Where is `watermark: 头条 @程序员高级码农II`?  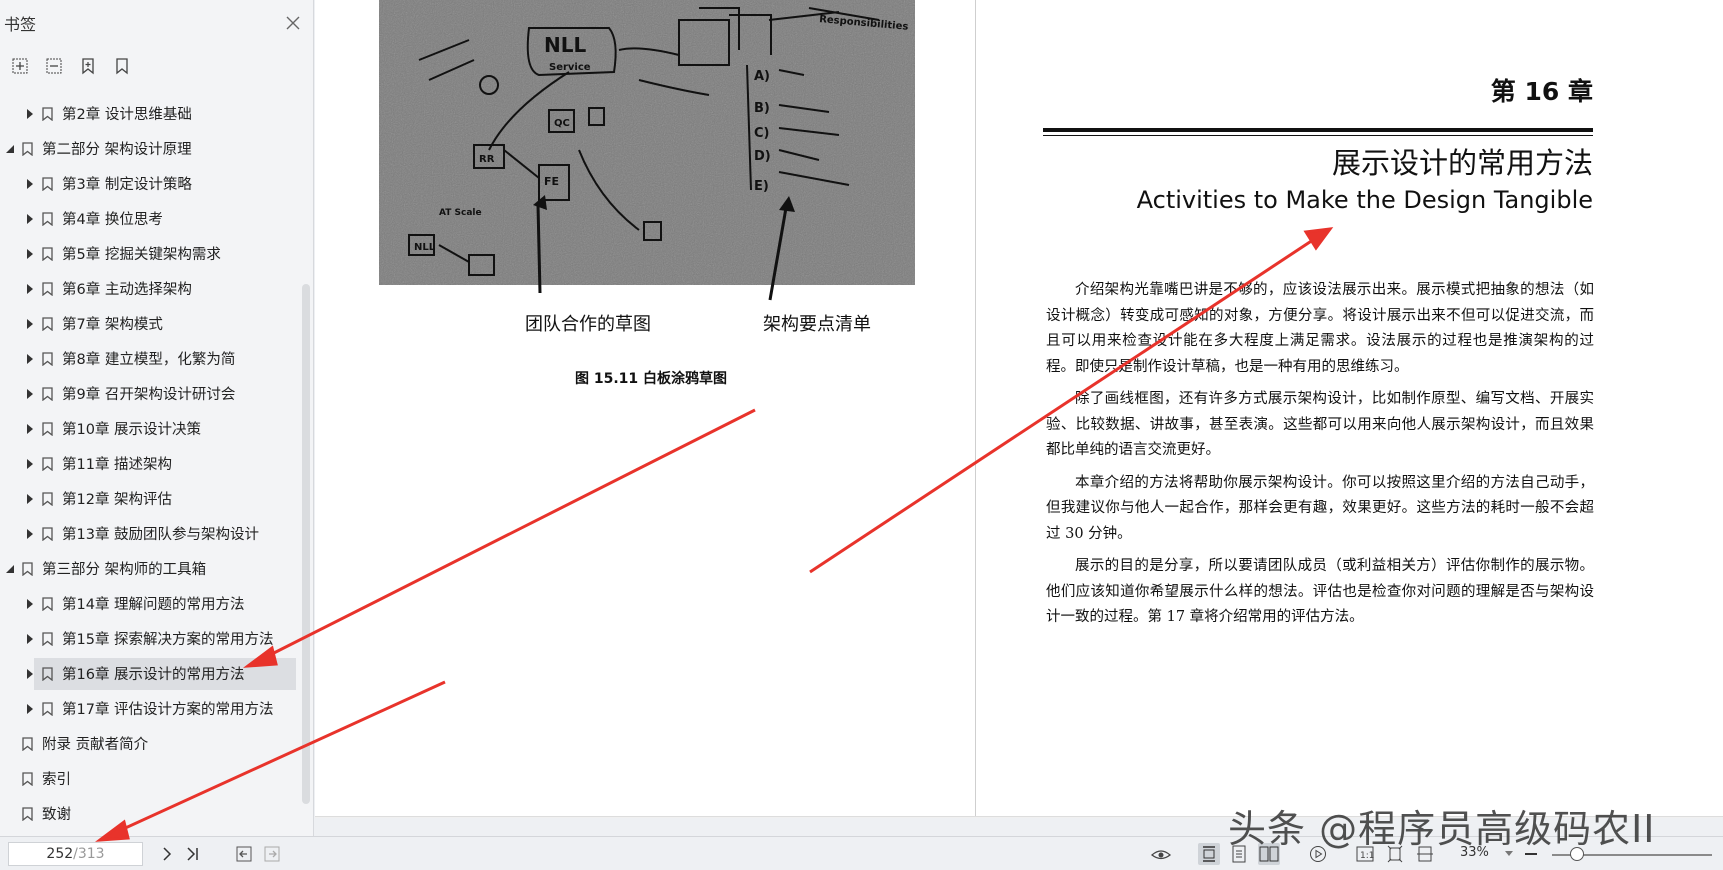 watermark: 头条 @程序员高级码农II is located at coordinates (1442, 829).